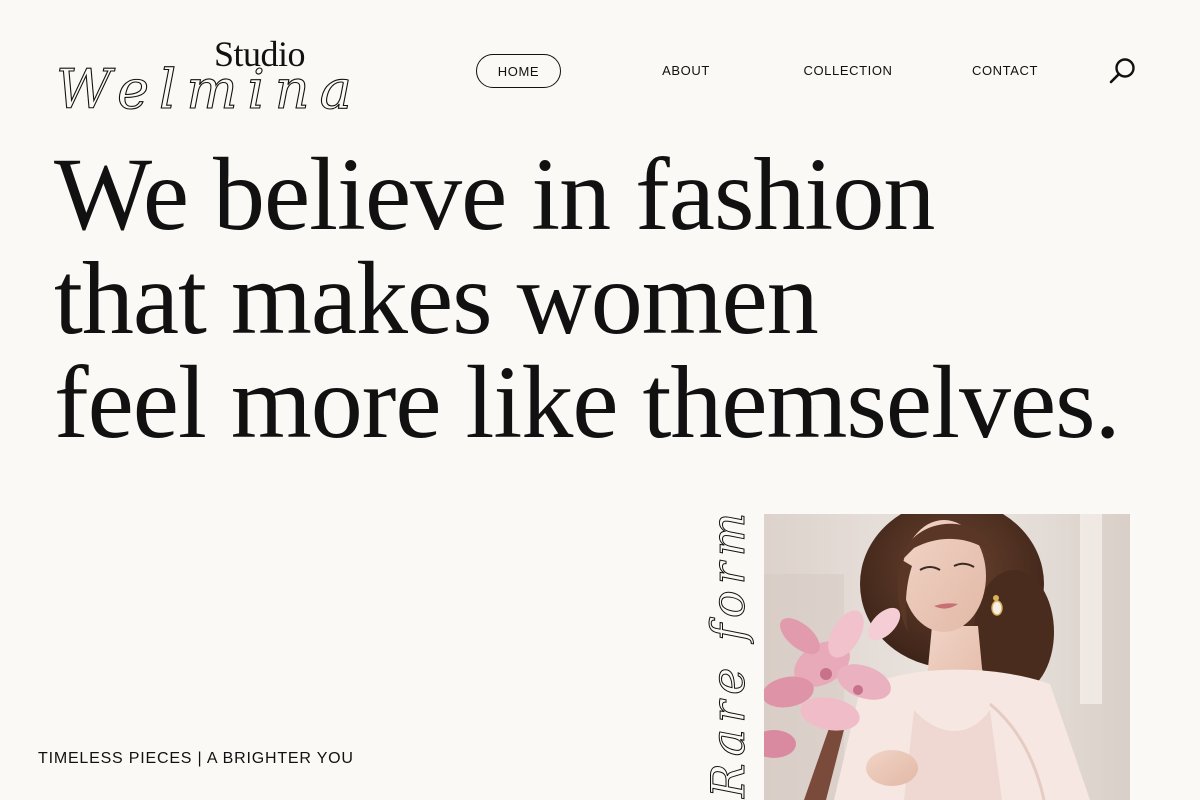 This screenshot has width=1200, height=800. What do you see at coordinates (196, 758) in the screenshot?
I see `tagline: TIMELESS PIECES | A BRIGHTER YOU` at bounding box center [196, 758].